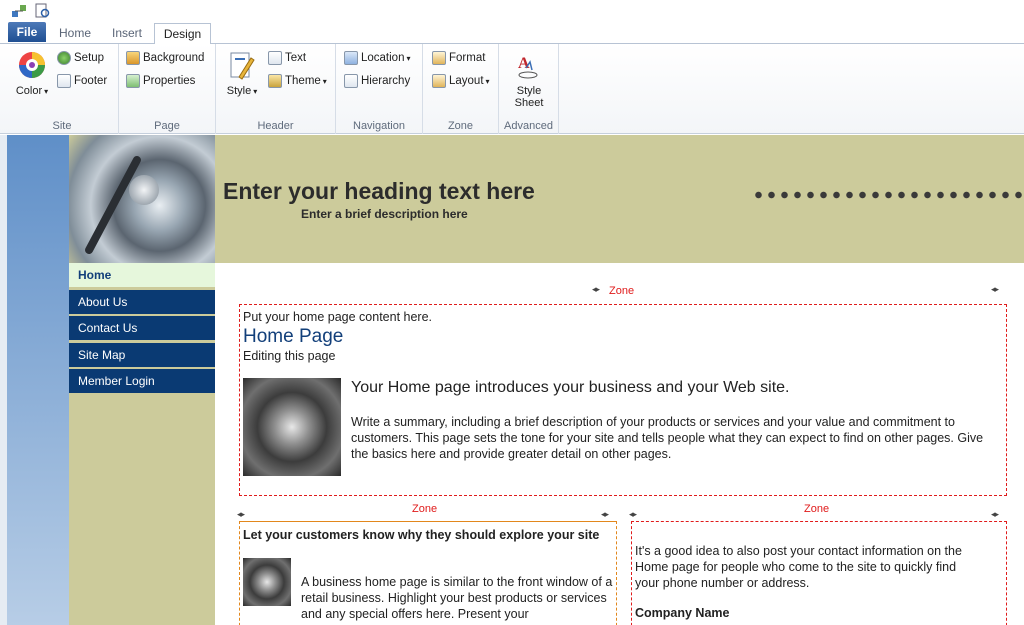 The height and width of the screenshot is (625, 1024). I want to click on setup-button: Setup, so click(80, 58).